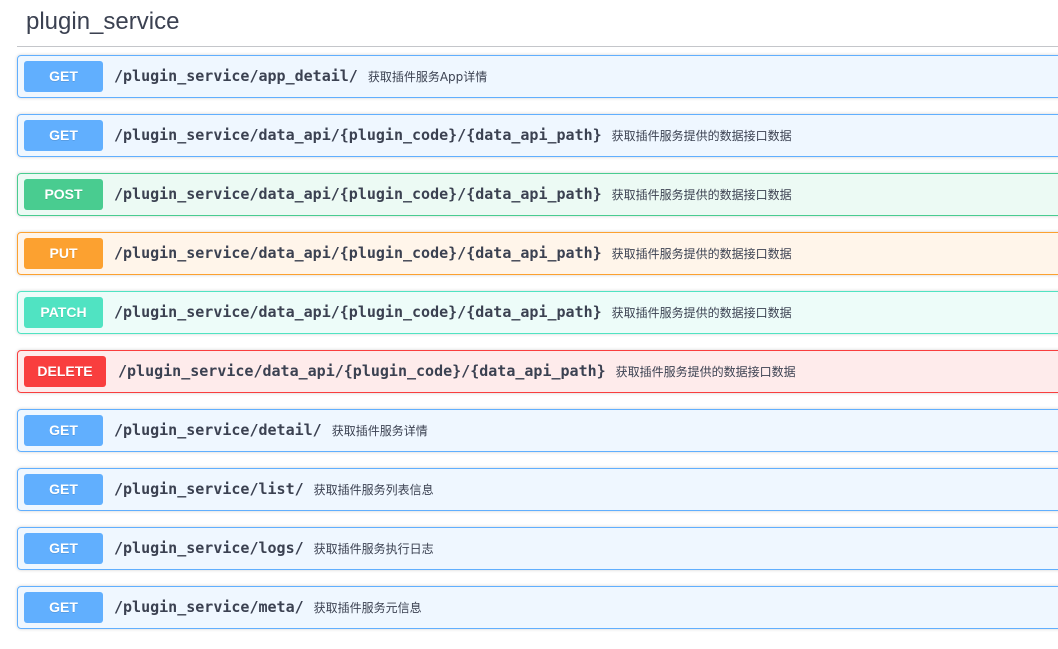  I want to click on method-badge: POST, so click(63, 194).